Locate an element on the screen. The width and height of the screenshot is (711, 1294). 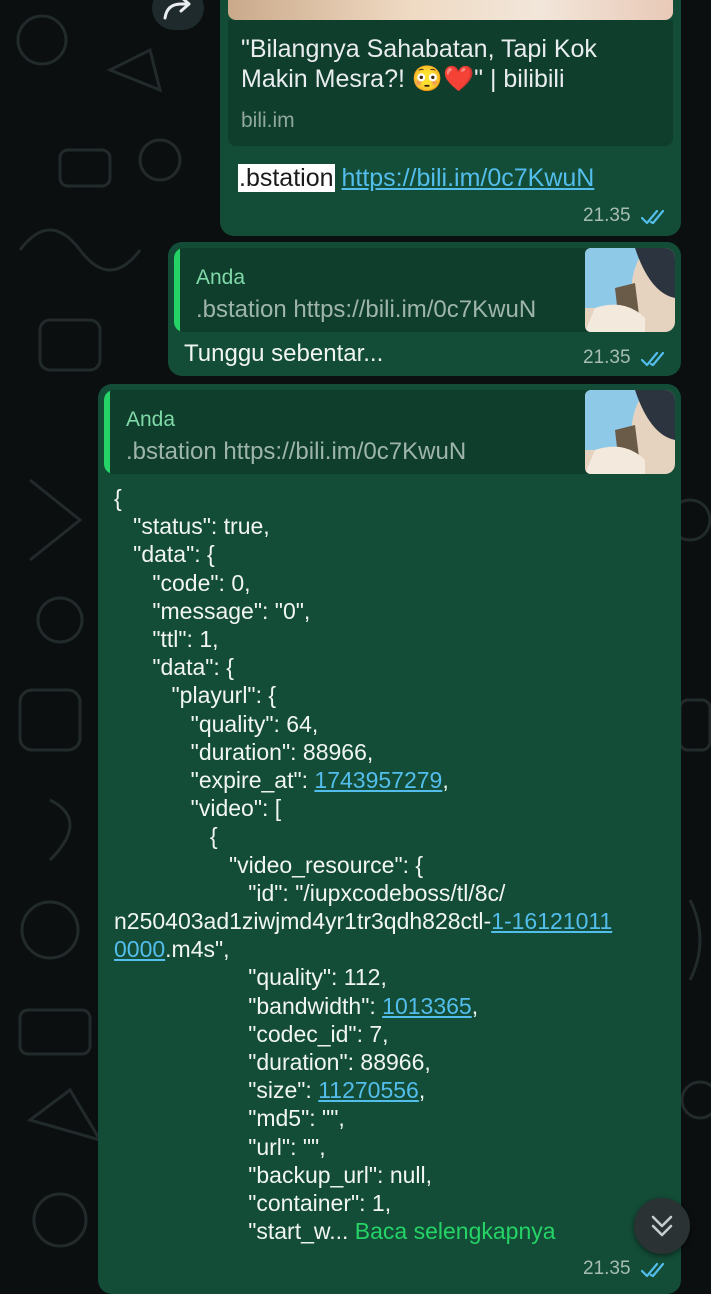
code-line: "video": [ is located at coordinates (394, 808).